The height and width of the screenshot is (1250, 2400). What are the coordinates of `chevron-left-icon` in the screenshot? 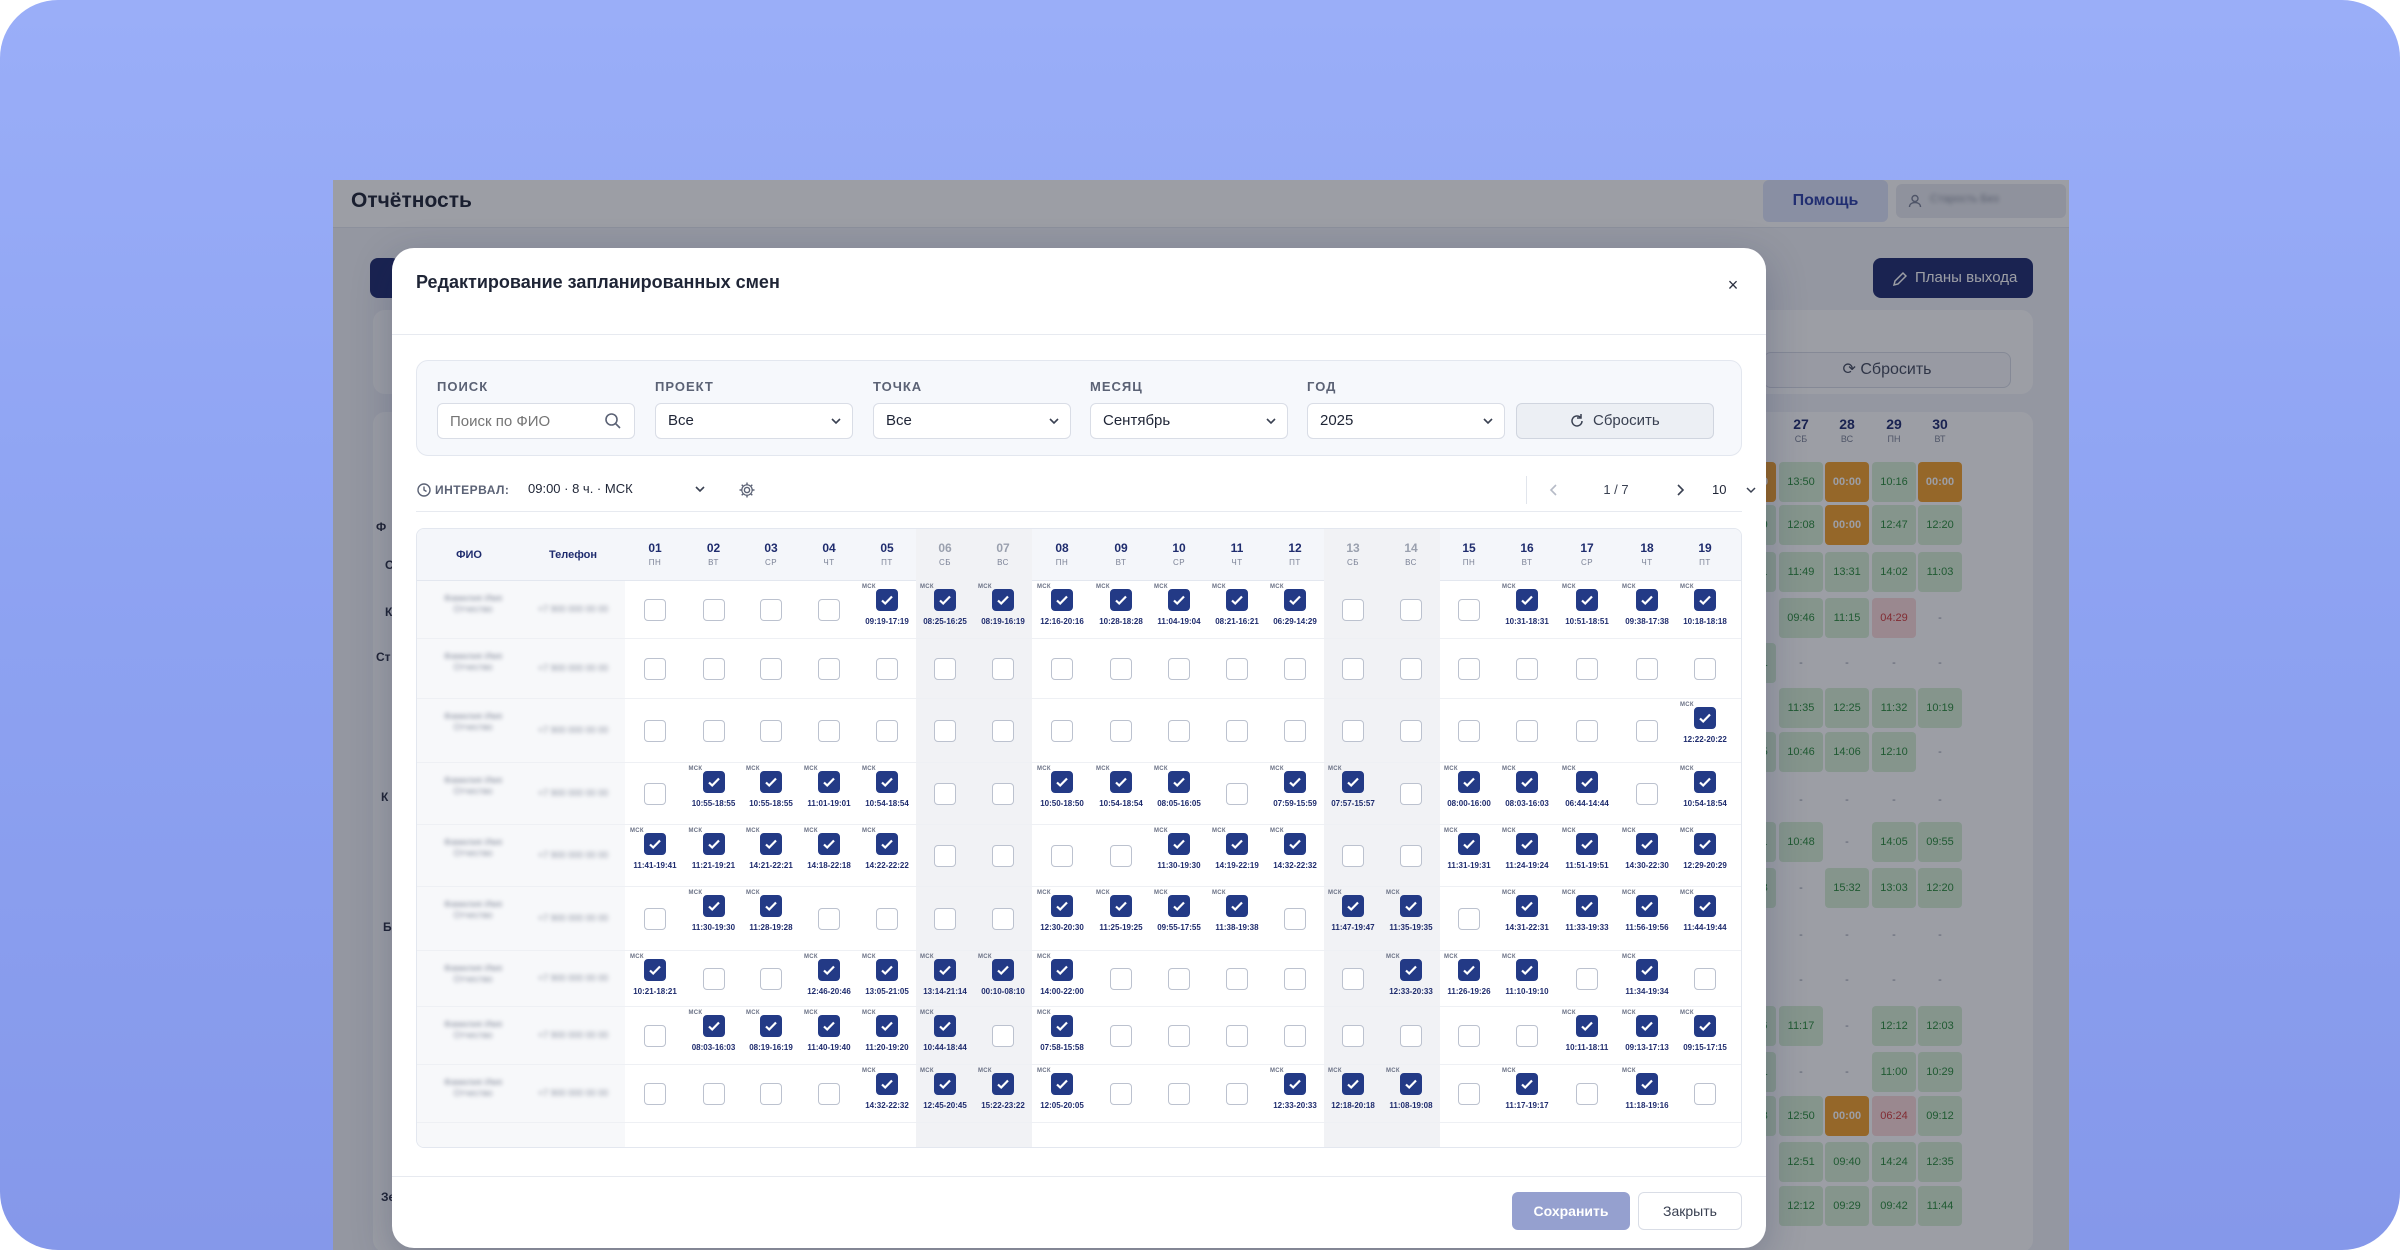 It's located at (1554, 490).